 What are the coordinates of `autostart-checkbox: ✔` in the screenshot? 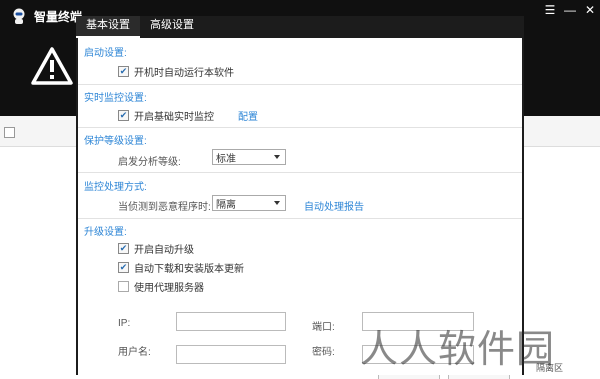 It's located at (123, 71).